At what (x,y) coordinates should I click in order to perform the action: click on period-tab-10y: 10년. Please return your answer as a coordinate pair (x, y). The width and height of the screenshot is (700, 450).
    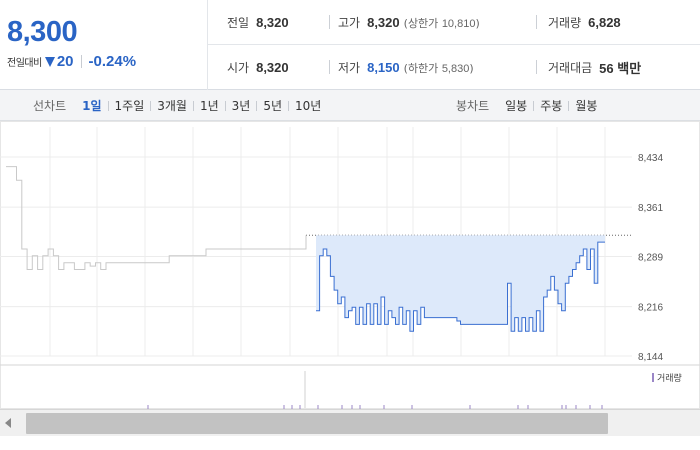
    Looking at the image, I should click on (308, 105).